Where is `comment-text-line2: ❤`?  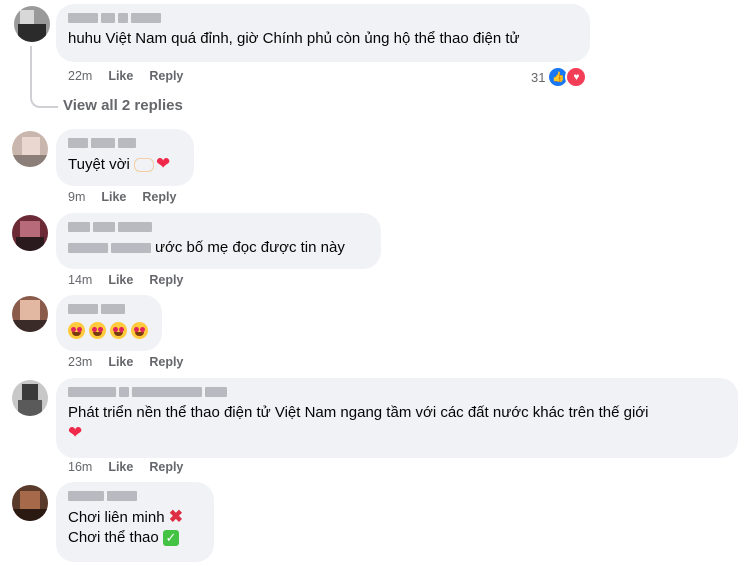
comment-text-line2: ❤ is located at coordinates (397, 433).